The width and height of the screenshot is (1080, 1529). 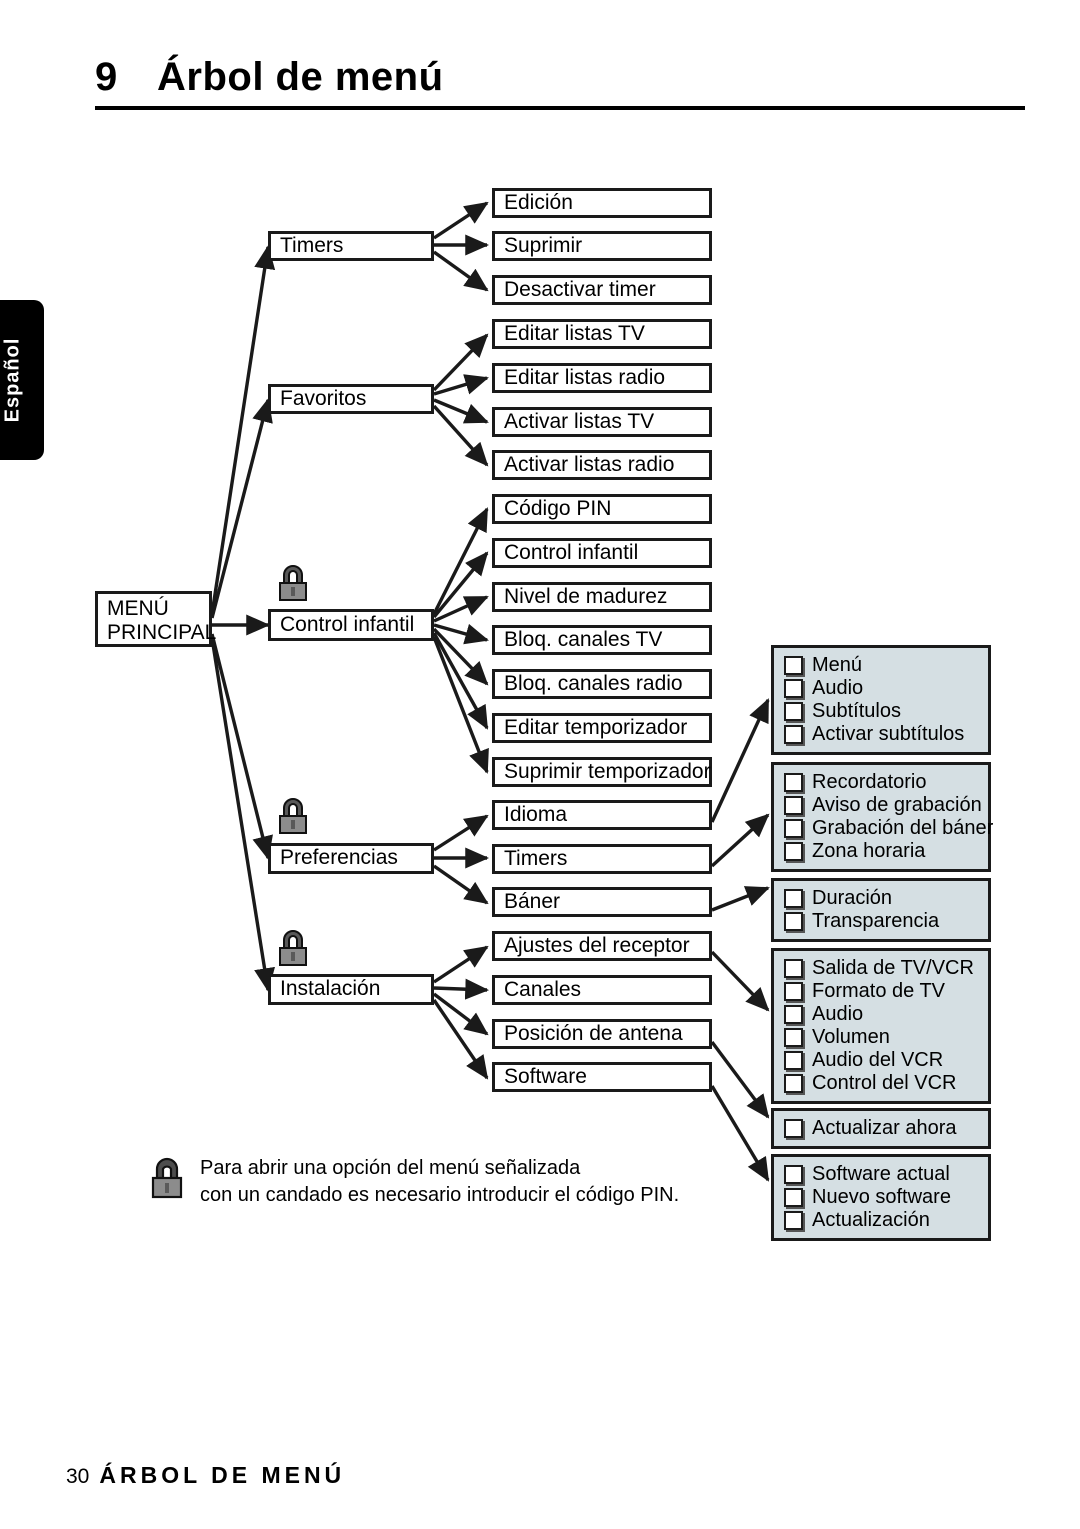 I want to click on node-activar-listas-tv-label: Activar listas TV, so click(x=579, y=421).